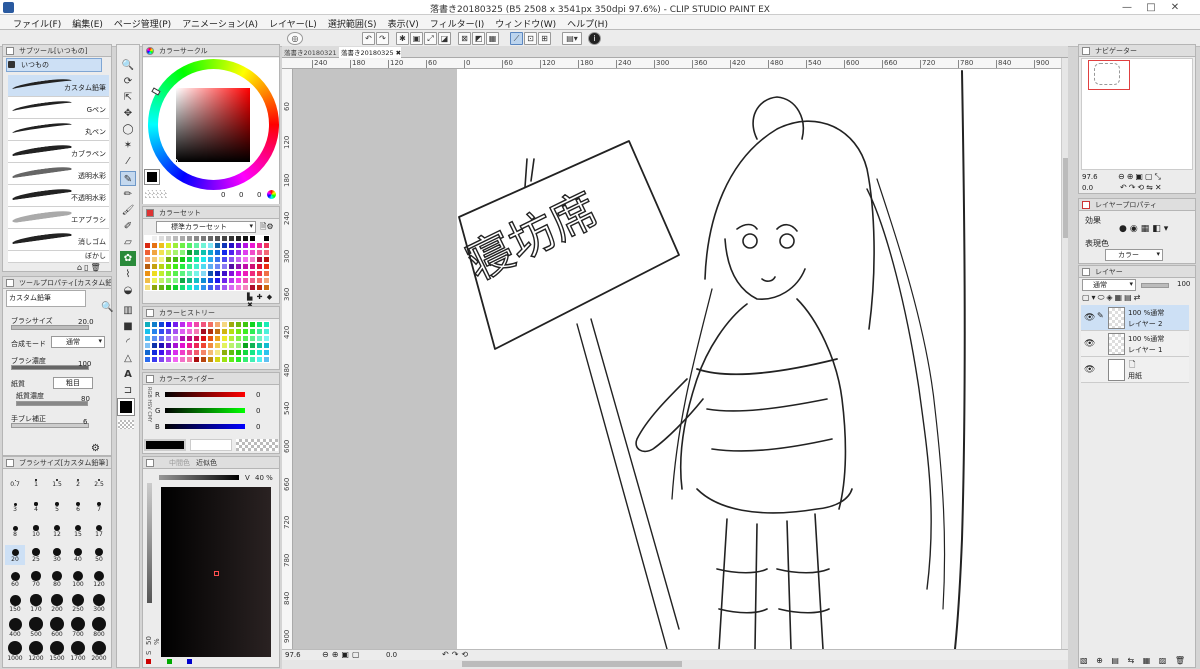 This screenshot has height=669, width=1200. I want to click on frame-tool-icon: ◜, so click(128, 342).